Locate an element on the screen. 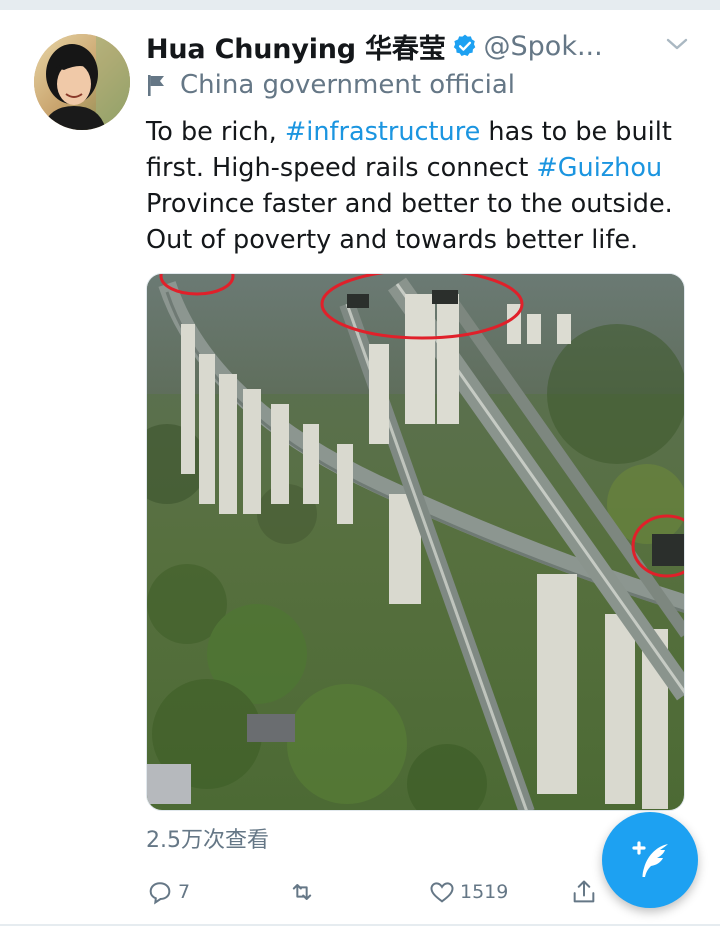 This screenshot has width=720, height=927. government-label: China government official is located at coordinates (330, 85).